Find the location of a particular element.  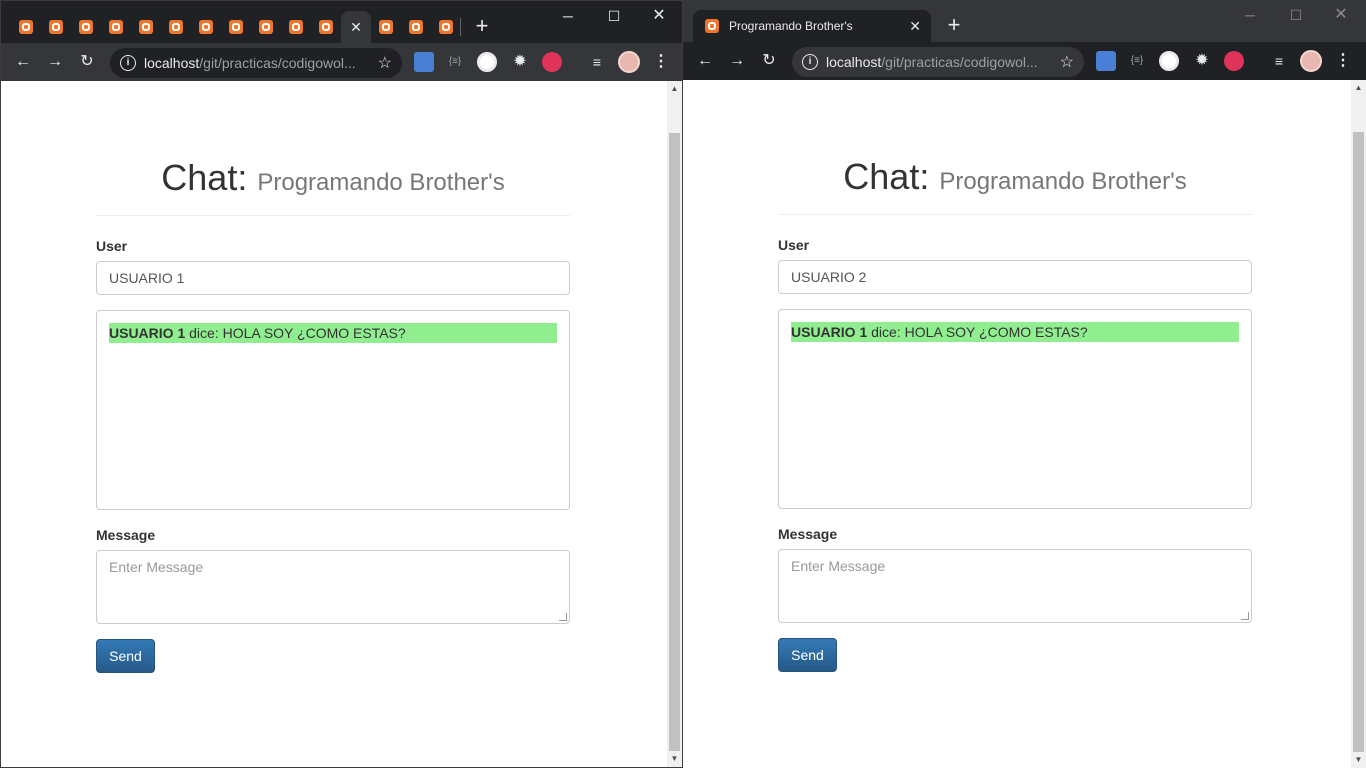

tab-strip: Programando Brother's ✕ + ─ ☐ ✕ is located at coordinates (1024, 21).